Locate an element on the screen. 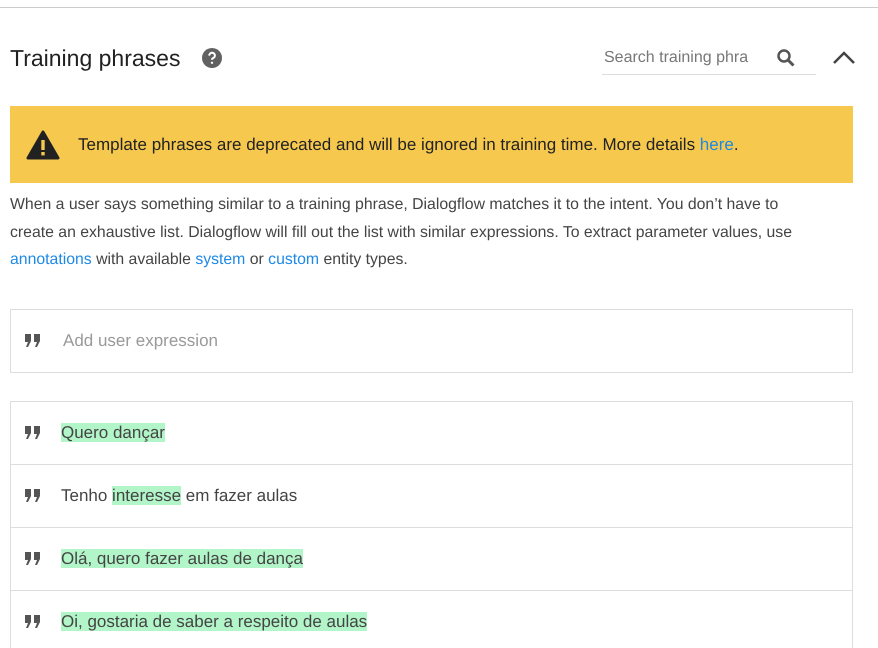 The image size is (878, 648). warning-text: Template phrases are deprecated and will be ignored in training time. More details here. is located at coordinates (408, 144).